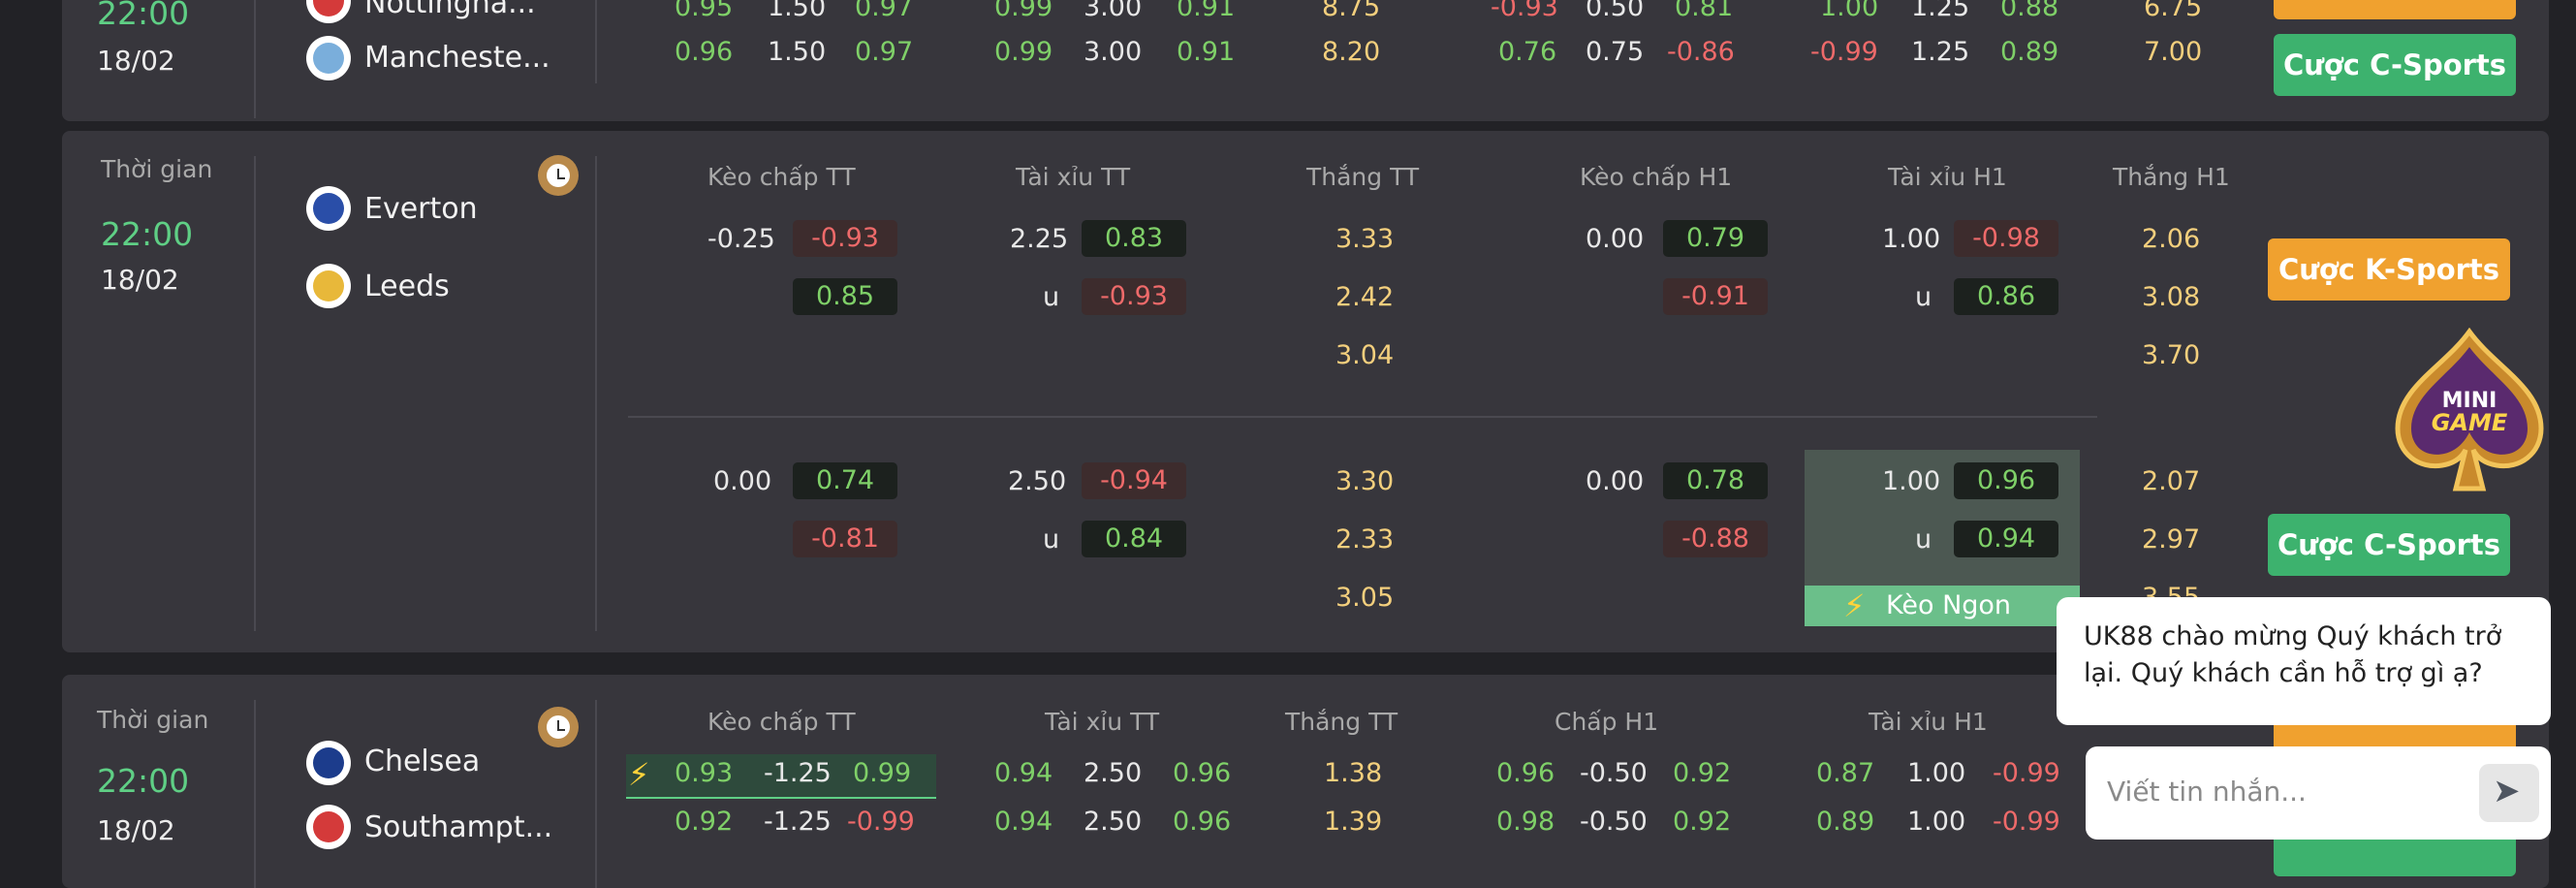 This screenshot has height=888, width=2576. I want to click on time-label: Thời gian, so click(153, 720).